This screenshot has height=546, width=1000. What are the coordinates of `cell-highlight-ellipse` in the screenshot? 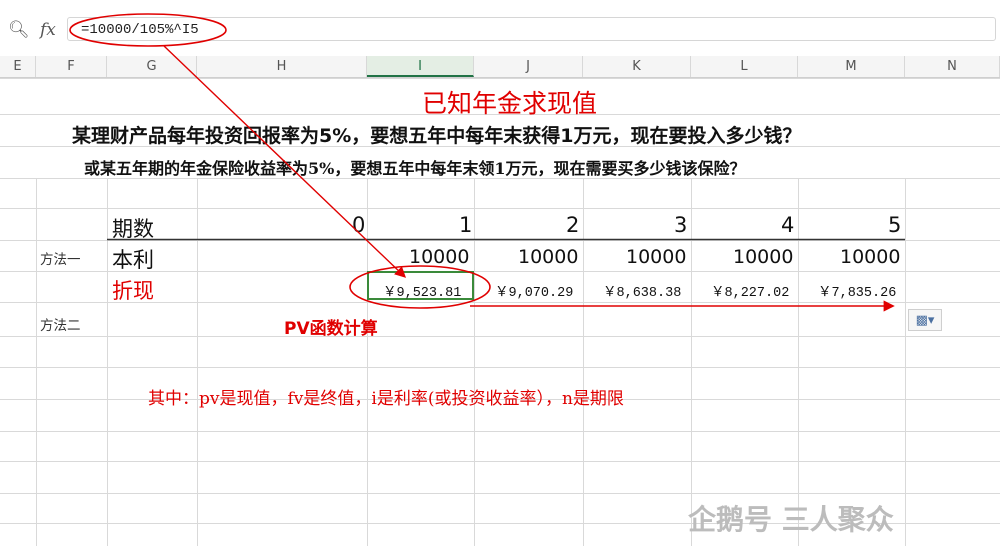 It's located at (420, 287).